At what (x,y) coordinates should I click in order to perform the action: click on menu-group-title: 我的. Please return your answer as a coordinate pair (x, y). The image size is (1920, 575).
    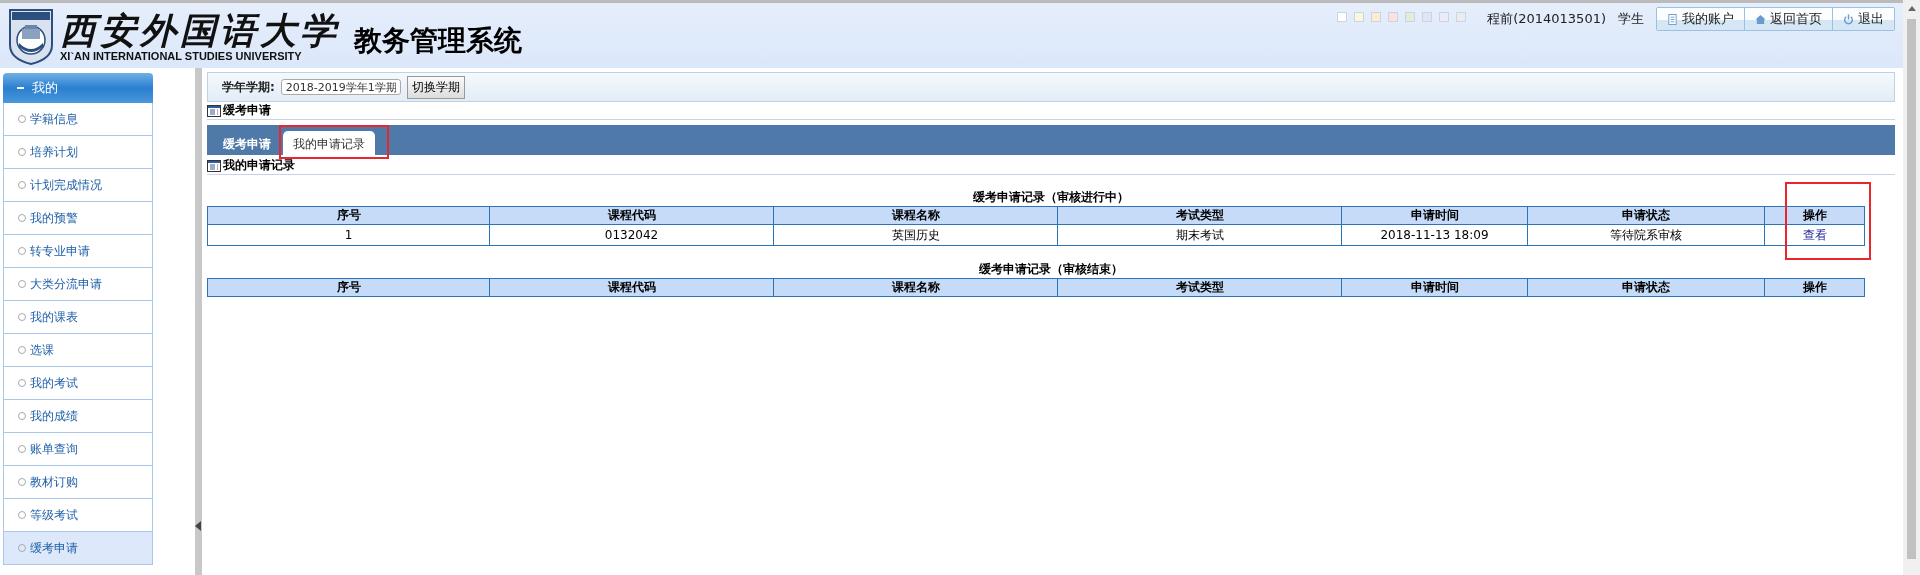
    Looking at the image, I should click on (45, 88).